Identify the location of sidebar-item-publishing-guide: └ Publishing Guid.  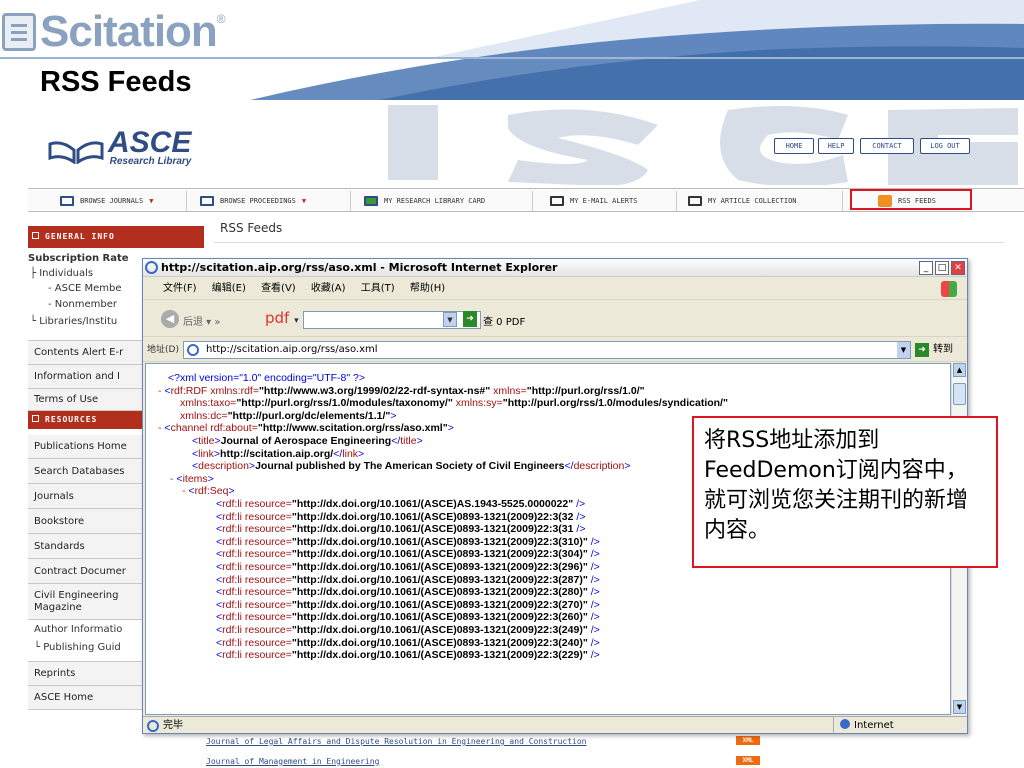
(77, 647).